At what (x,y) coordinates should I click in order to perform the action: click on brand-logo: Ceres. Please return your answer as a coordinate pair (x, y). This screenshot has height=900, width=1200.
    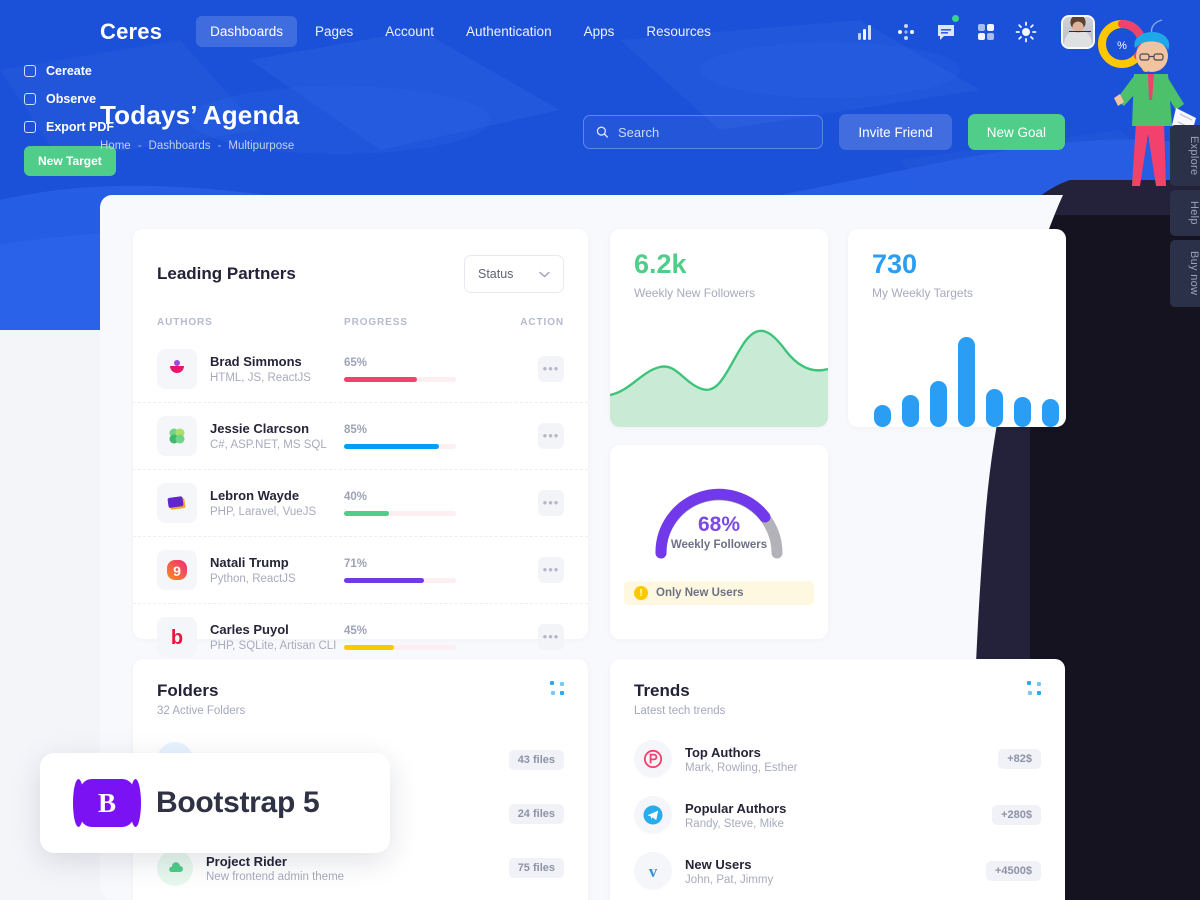
    Looking at the image, I should click on (131, 32).